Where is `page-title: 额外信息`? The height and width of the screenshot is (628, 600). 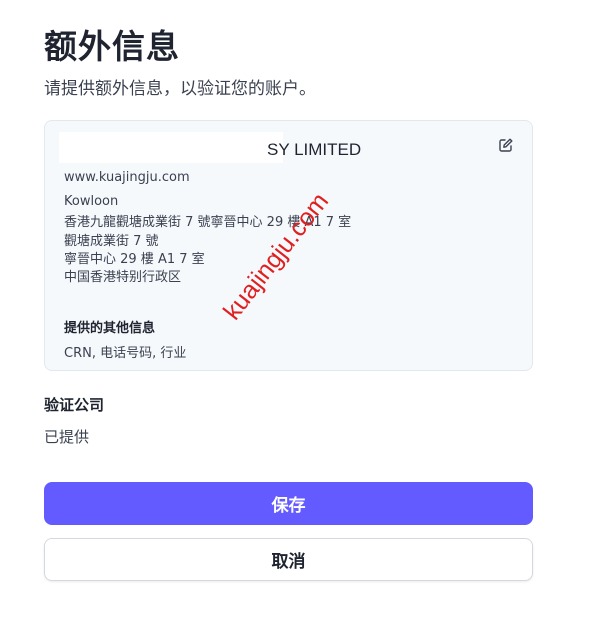
page-title: 额外信息 is located at coordinates (112, 46).